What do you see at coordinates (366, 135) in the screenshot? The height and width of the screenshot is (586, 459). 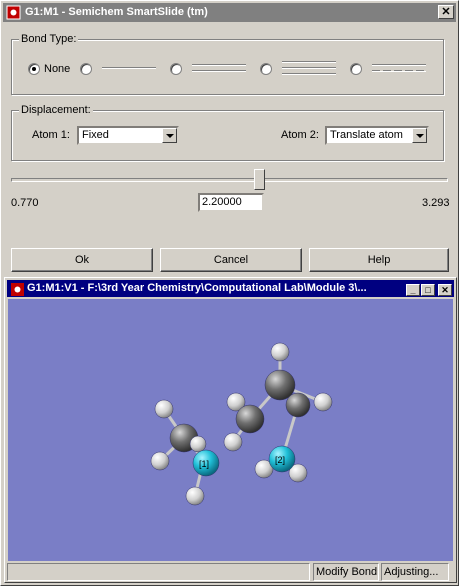 I see `atom2-value: Translate atom` at bounding box center [366, 135].